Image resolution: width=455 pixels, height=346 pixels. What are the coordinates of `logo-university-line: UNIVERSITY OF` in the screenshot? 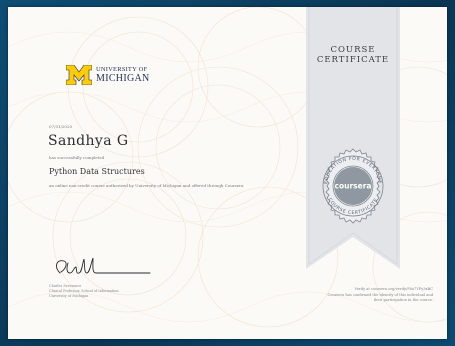 It's located at (122, 69).